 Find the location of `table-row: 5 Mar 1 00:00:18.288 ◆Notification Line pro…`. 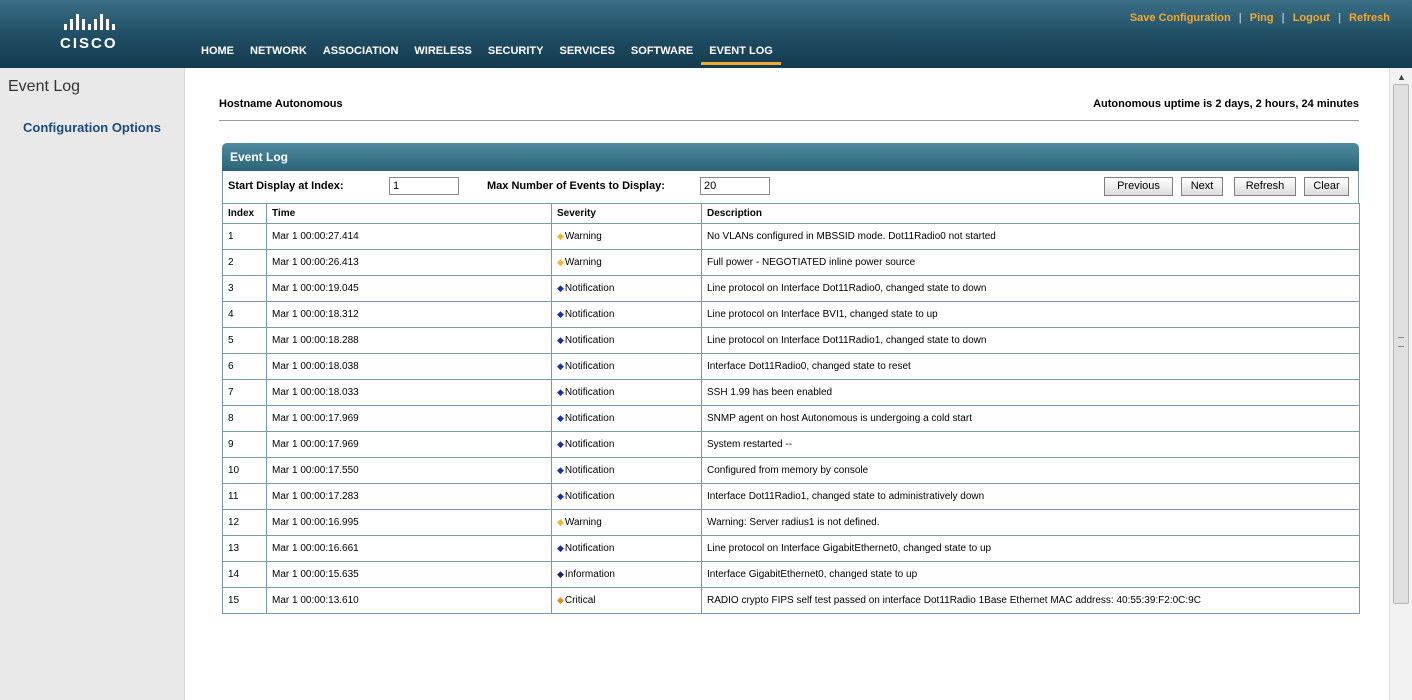

table-row: 5 Mar 1 00:00:18.288 ◆Notification Line pro… is located at coordinates (791, 340).